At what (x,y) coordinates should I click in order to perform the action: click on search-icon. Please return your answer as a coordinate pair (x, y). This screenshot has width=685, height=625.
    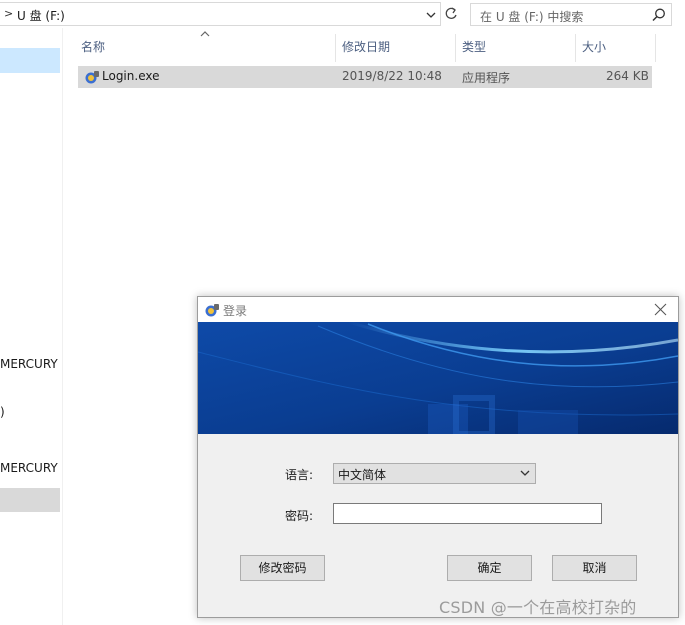
    Looking at the image, I should click on (659, 15).